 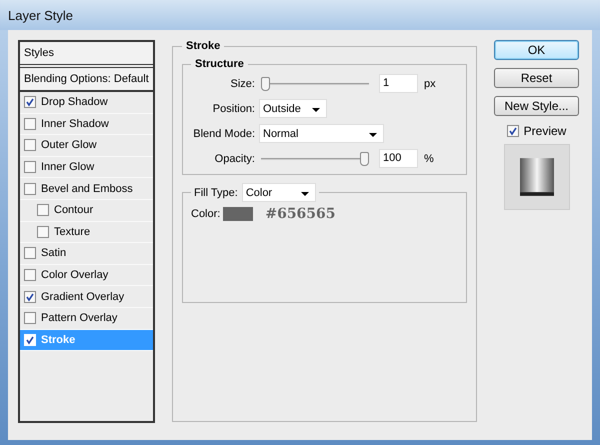 I want to click on group-title: Stroke, so click(x=203, y=46).